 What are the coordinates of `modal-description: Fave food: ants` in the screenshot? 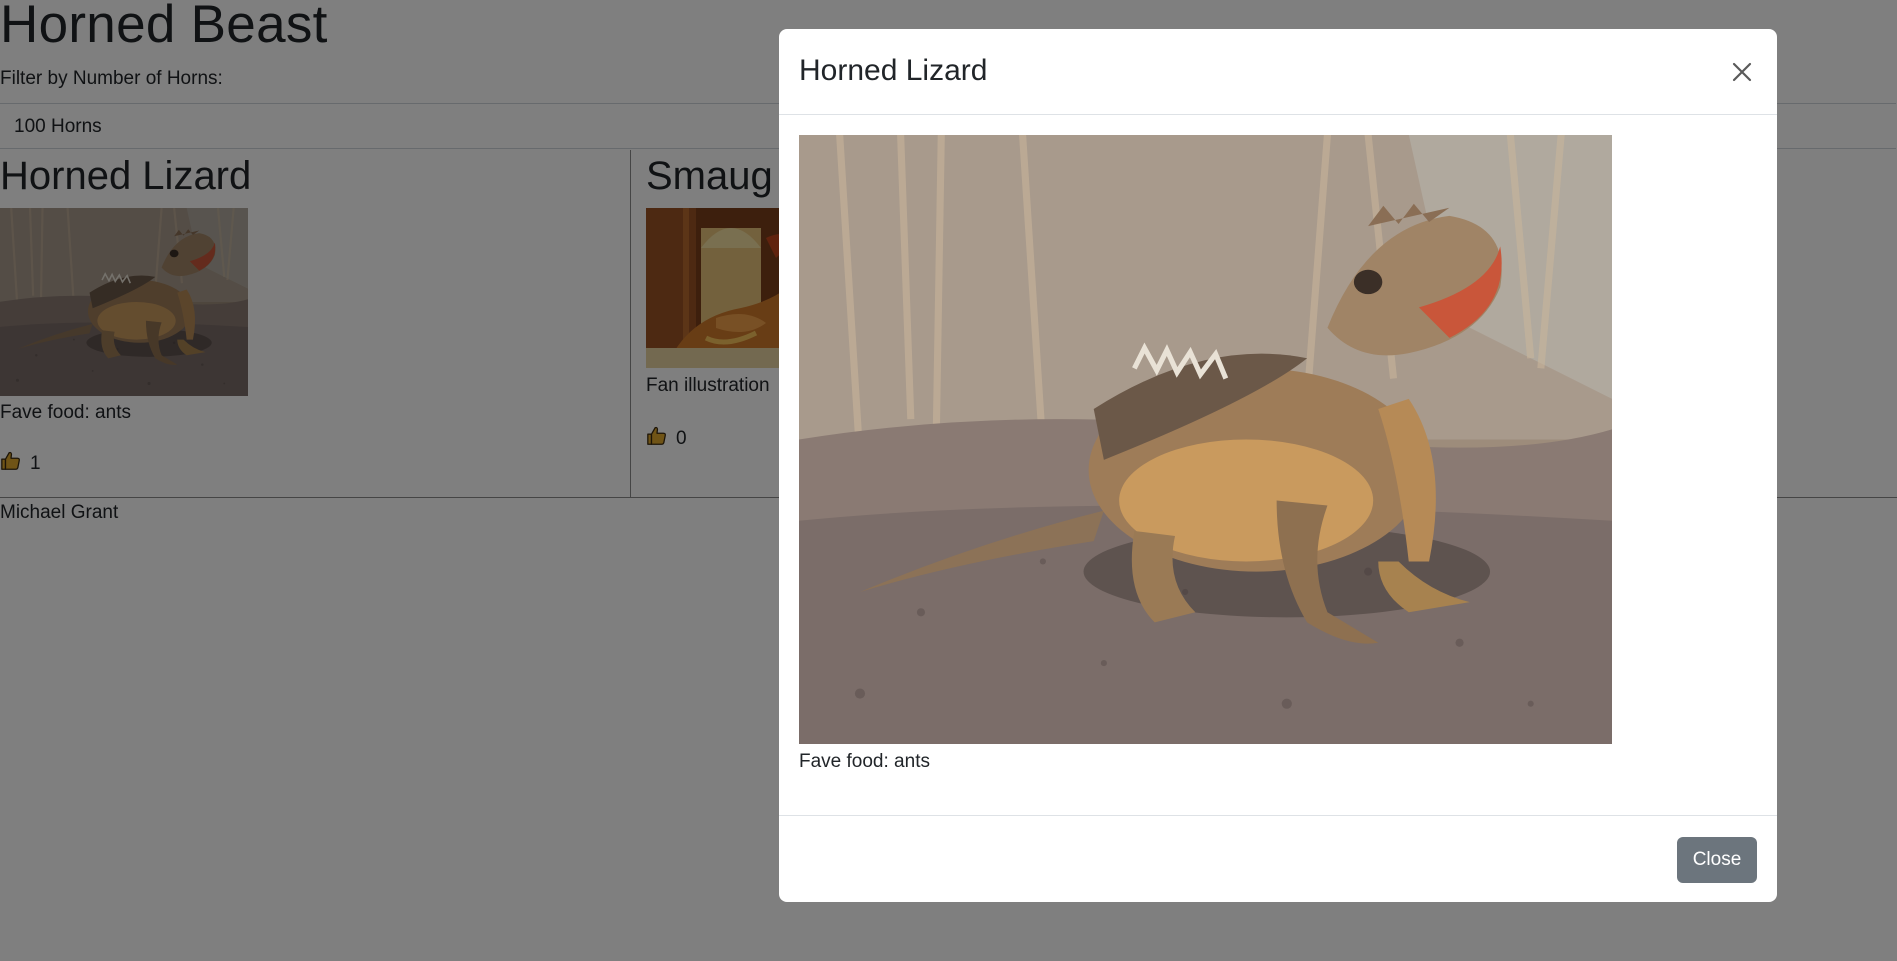 It's located at (864, 761).